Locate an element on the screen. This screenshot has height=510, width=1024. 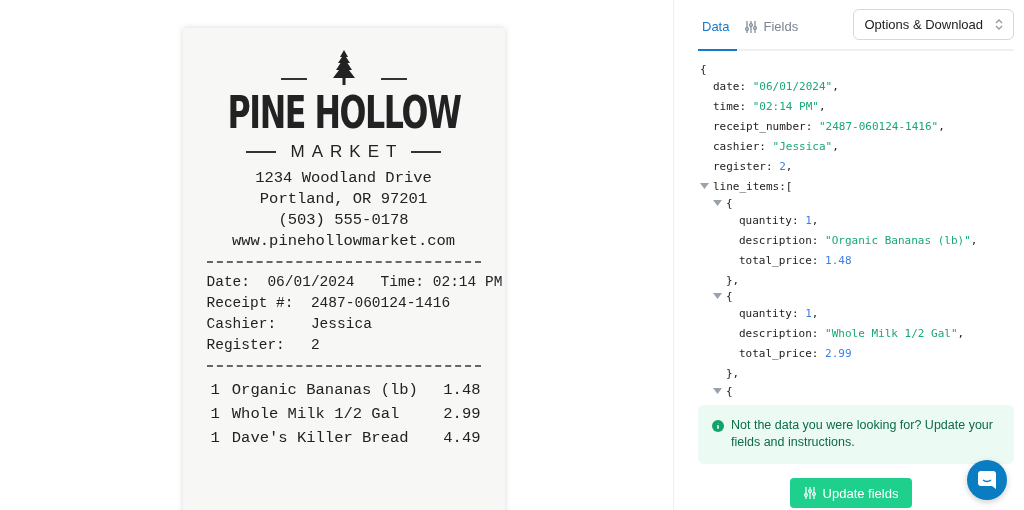
json-key: cashier: is located at coordinates (739, 146).